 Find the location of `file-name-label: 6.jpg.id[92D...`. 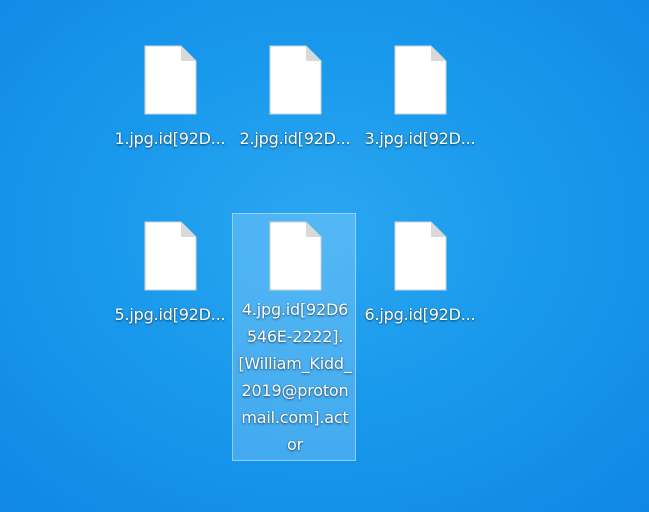

file-name-label: 6.jpg.id[92D... is located at coordinates (420, 314).